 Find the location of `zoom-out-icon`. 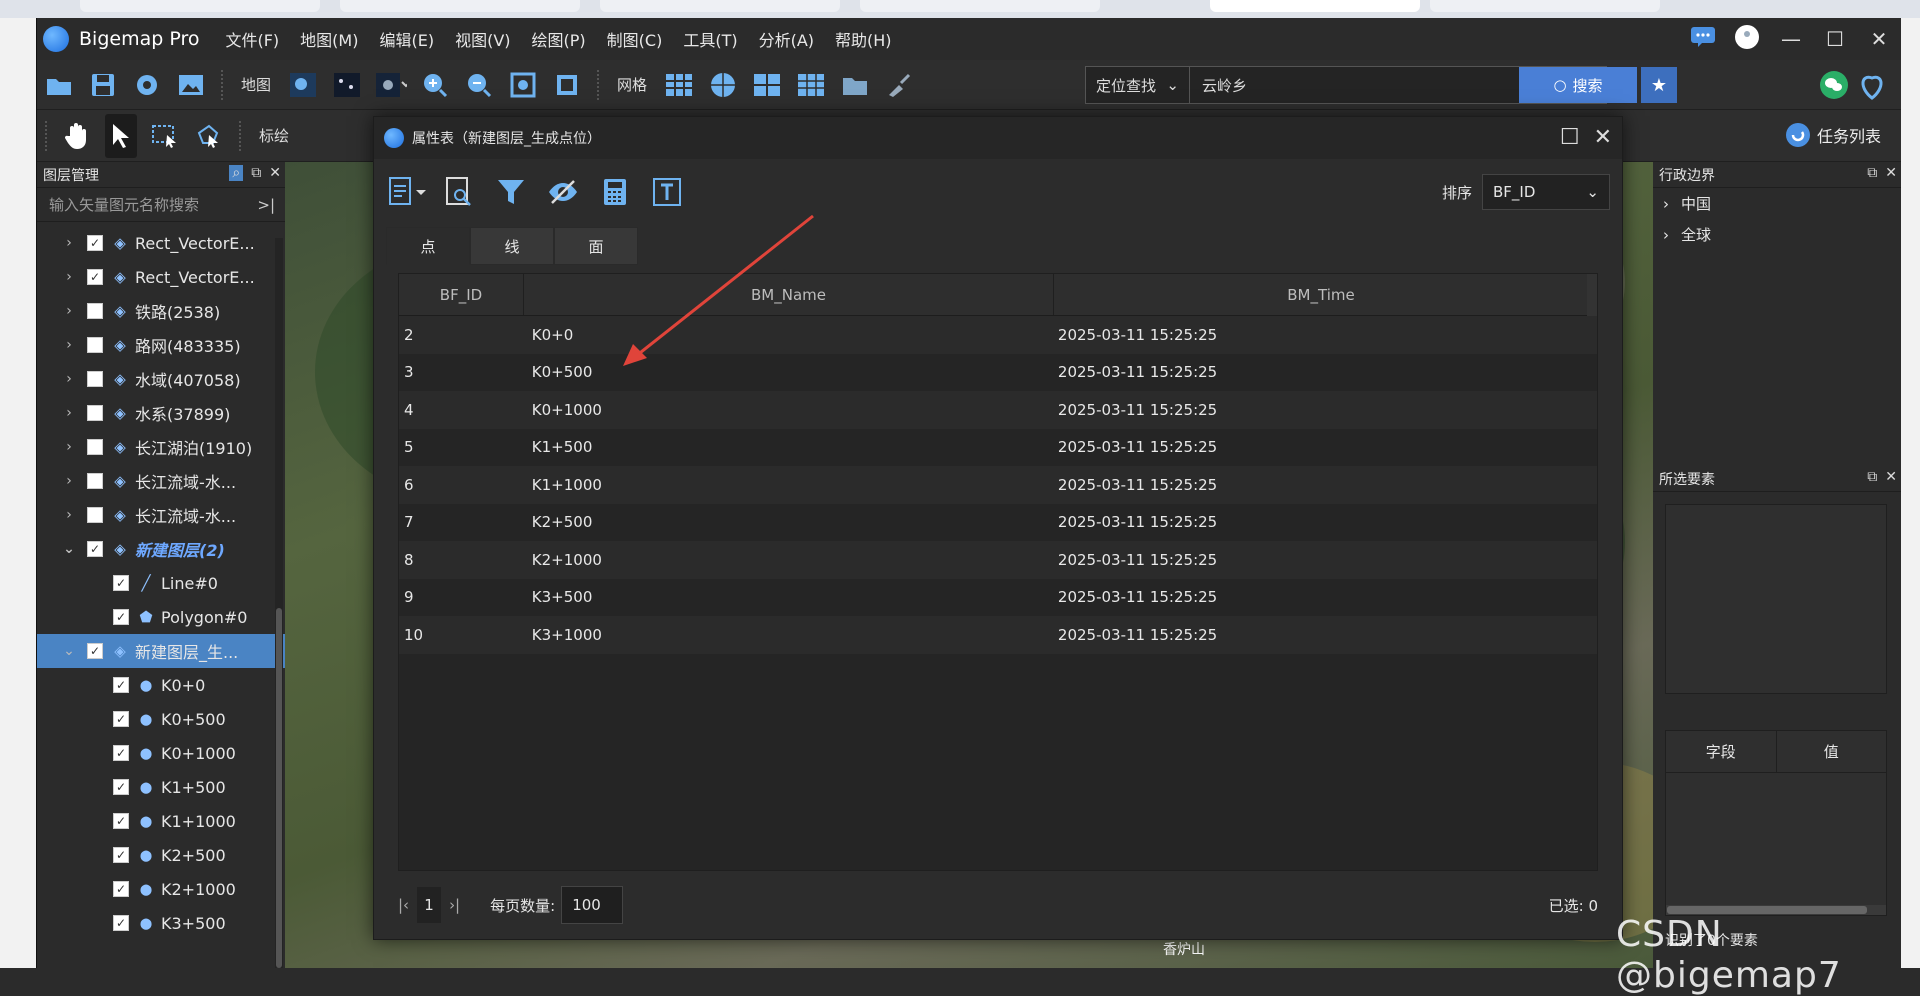

zoom-out-icon is located at coordinates (479, 85).